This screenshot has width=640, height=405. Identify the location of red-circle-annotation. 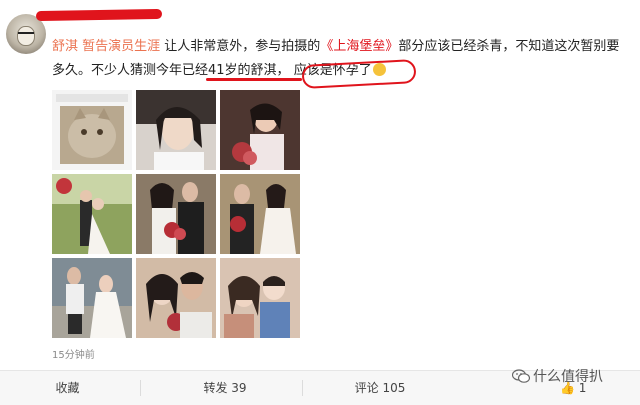
(359, 74).